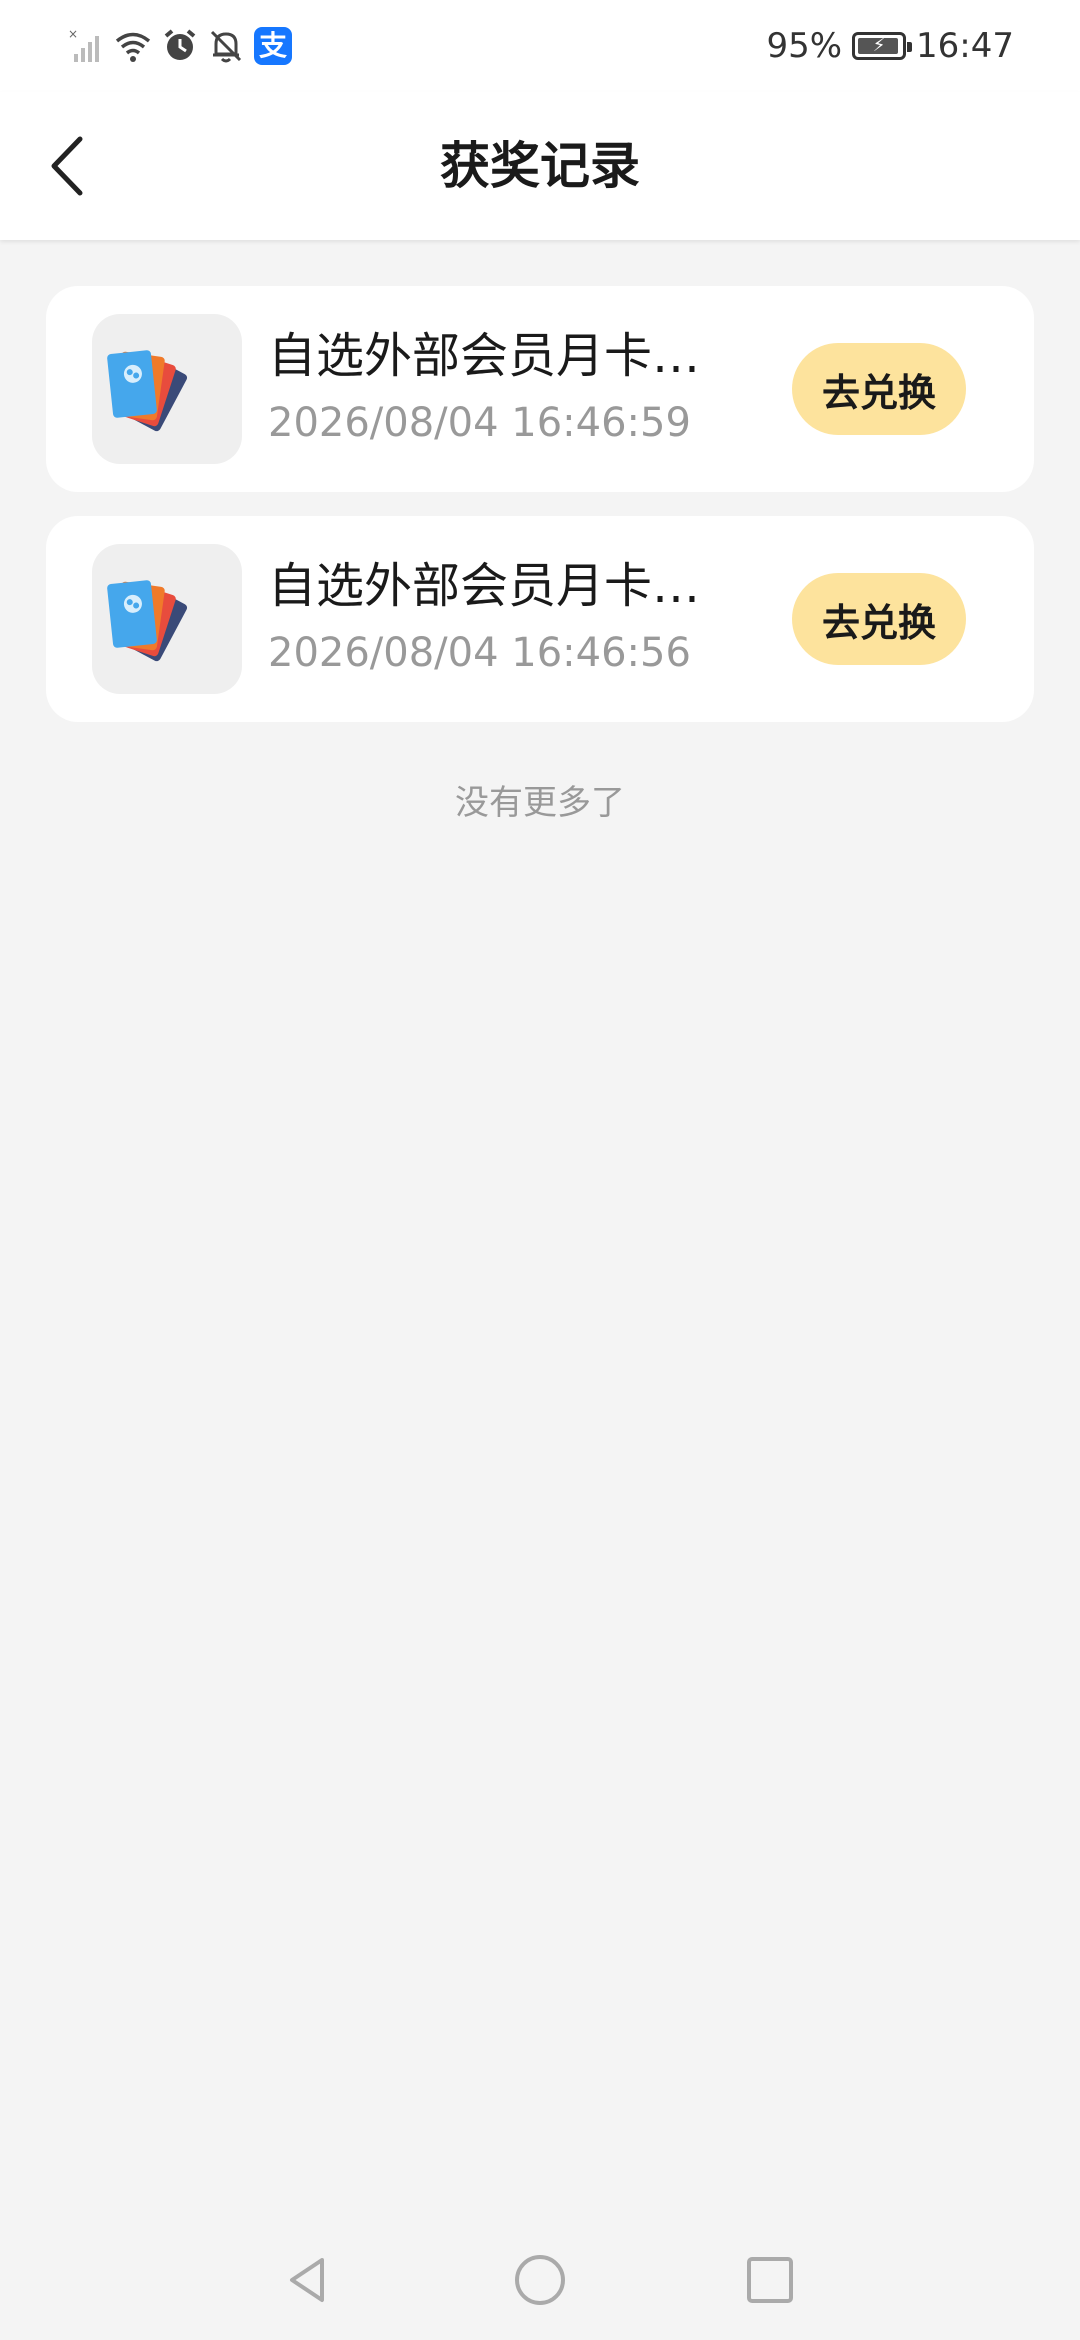 The height and width of the screenshot is (2340, 1080). I want to click on back-triangle-icon, so click(308, 2280).